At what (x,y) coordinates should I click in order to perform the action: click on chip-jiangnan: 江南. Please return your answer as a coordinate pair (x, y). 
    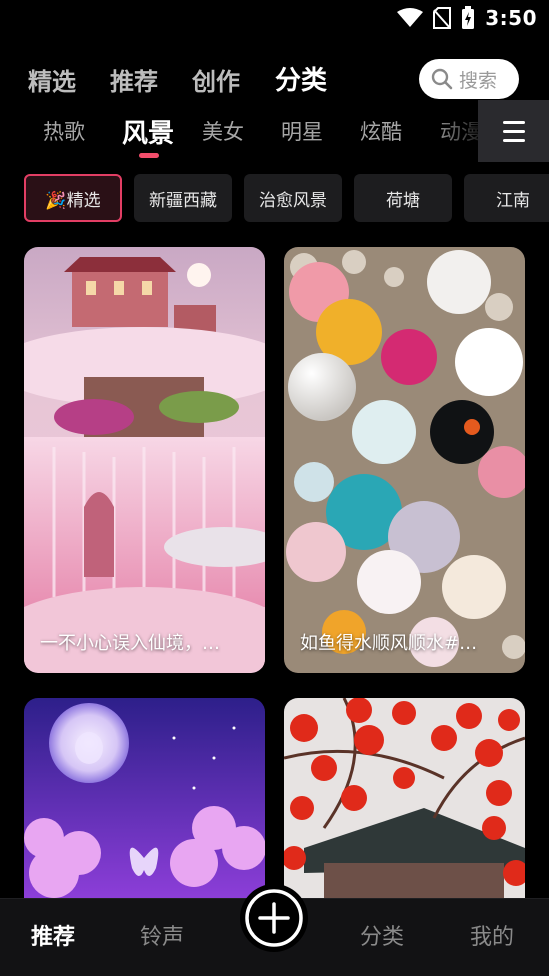
    Looking at the image, I should click on (506, 198).